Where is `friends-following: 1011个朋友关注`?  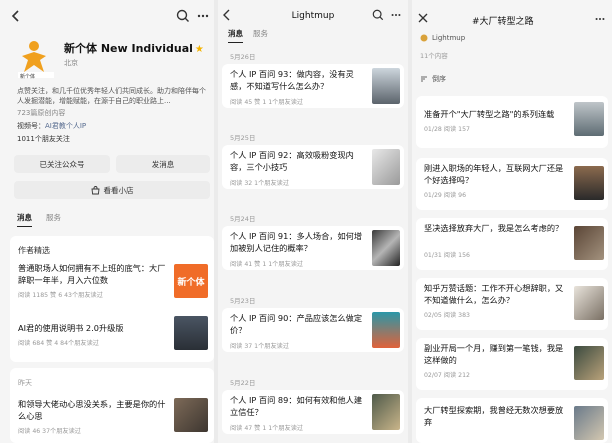
friends-following: 1011个朋友关注 is located at coordinates (43, 139).